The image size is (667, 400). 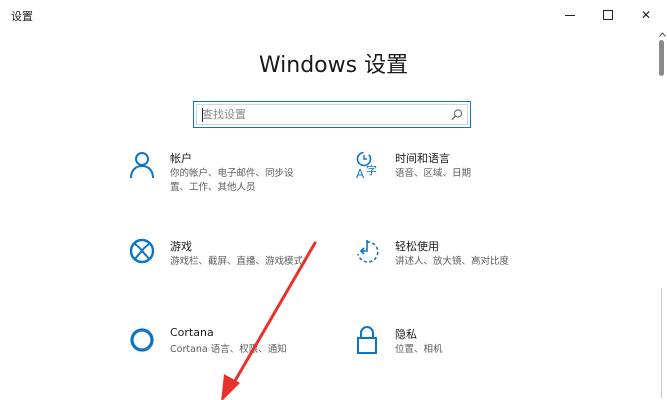 I want to click on tile-description: 游戏栏、截屏、直播、游戏模式, so click(x=250, y=262).